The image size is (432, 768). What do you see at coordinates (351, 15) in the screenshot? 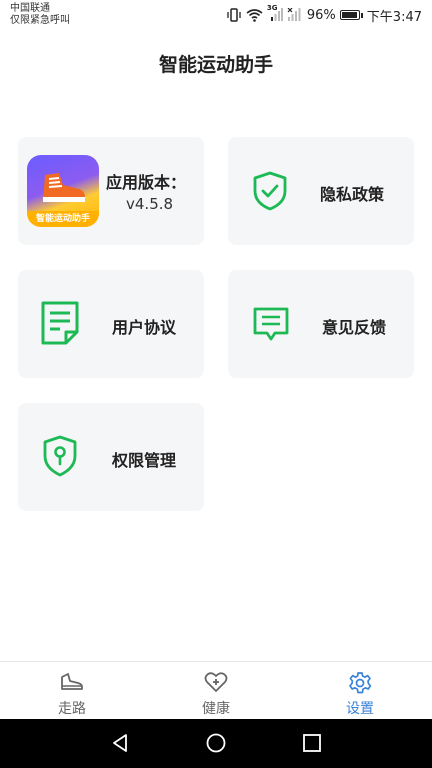
I see `battery-icon` at bounding box center [351, 15].